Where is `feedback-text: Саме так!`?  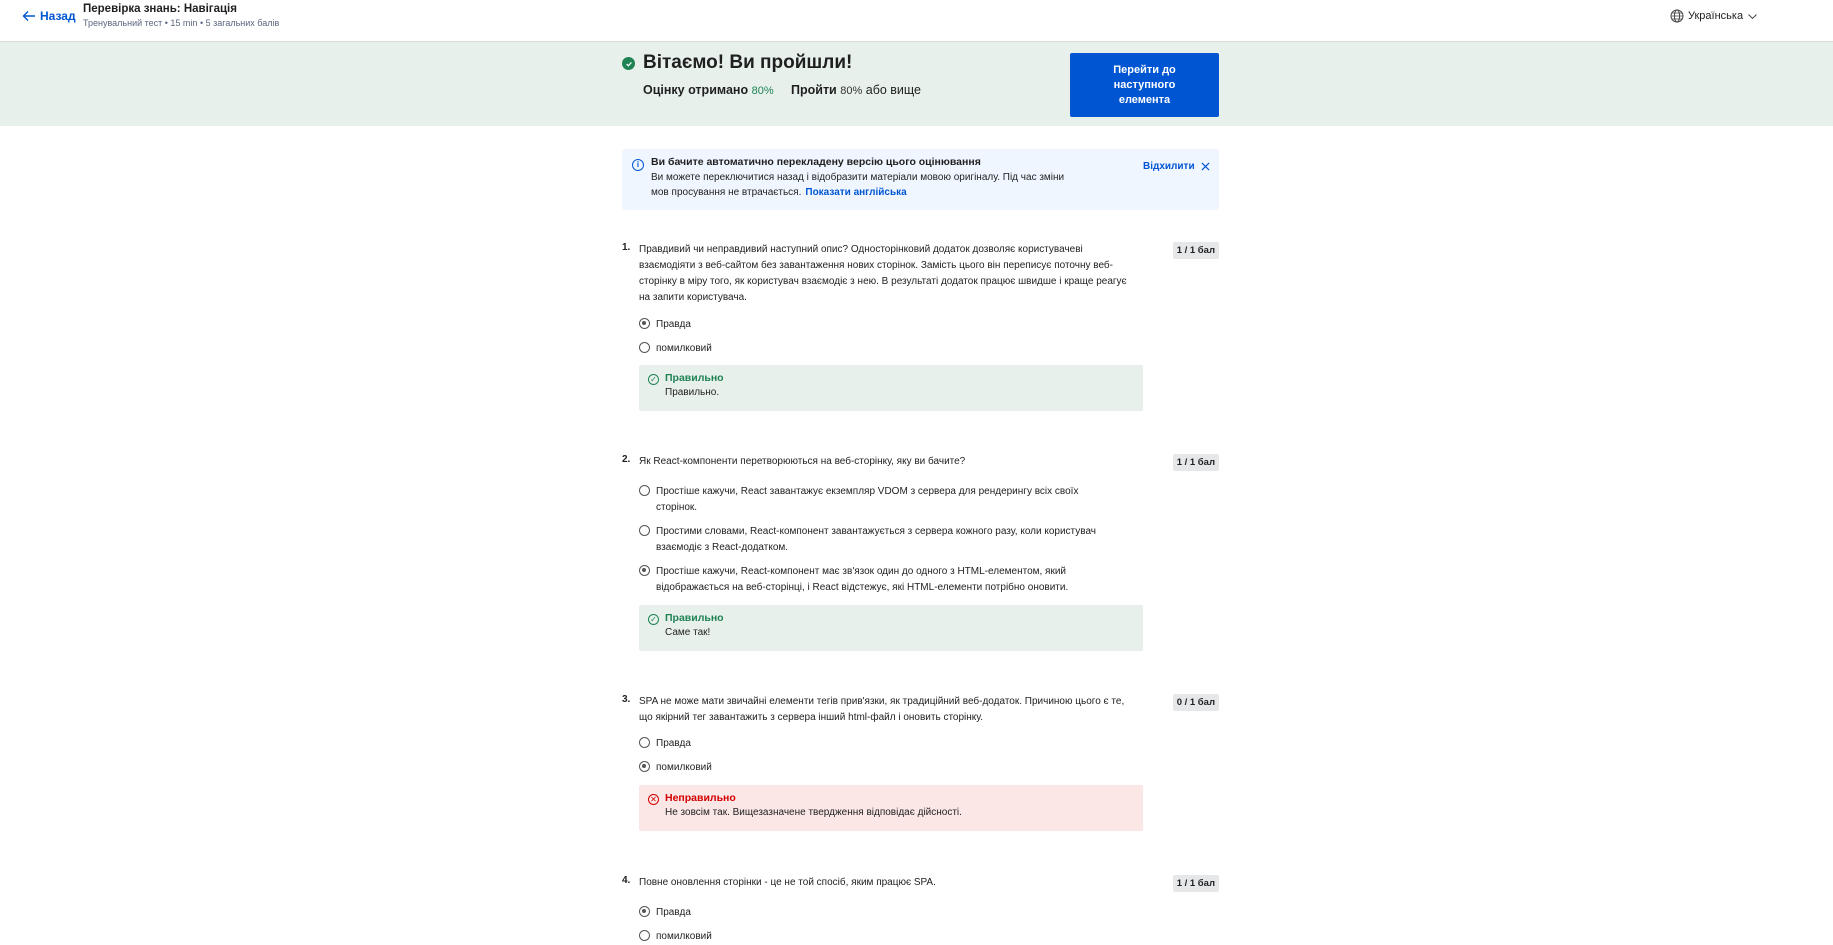 feedback-text: Саме так! is located at coordinates (688, 632).